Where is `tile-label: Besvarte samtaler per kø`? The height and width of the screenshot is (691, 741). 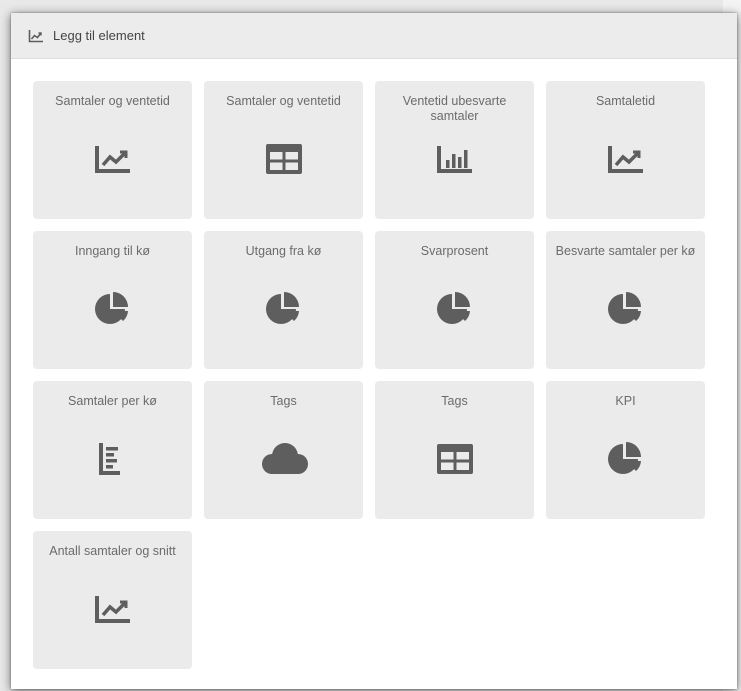
tile-label: Besvarte samtaler per kø is located at coordinates (625, 251).